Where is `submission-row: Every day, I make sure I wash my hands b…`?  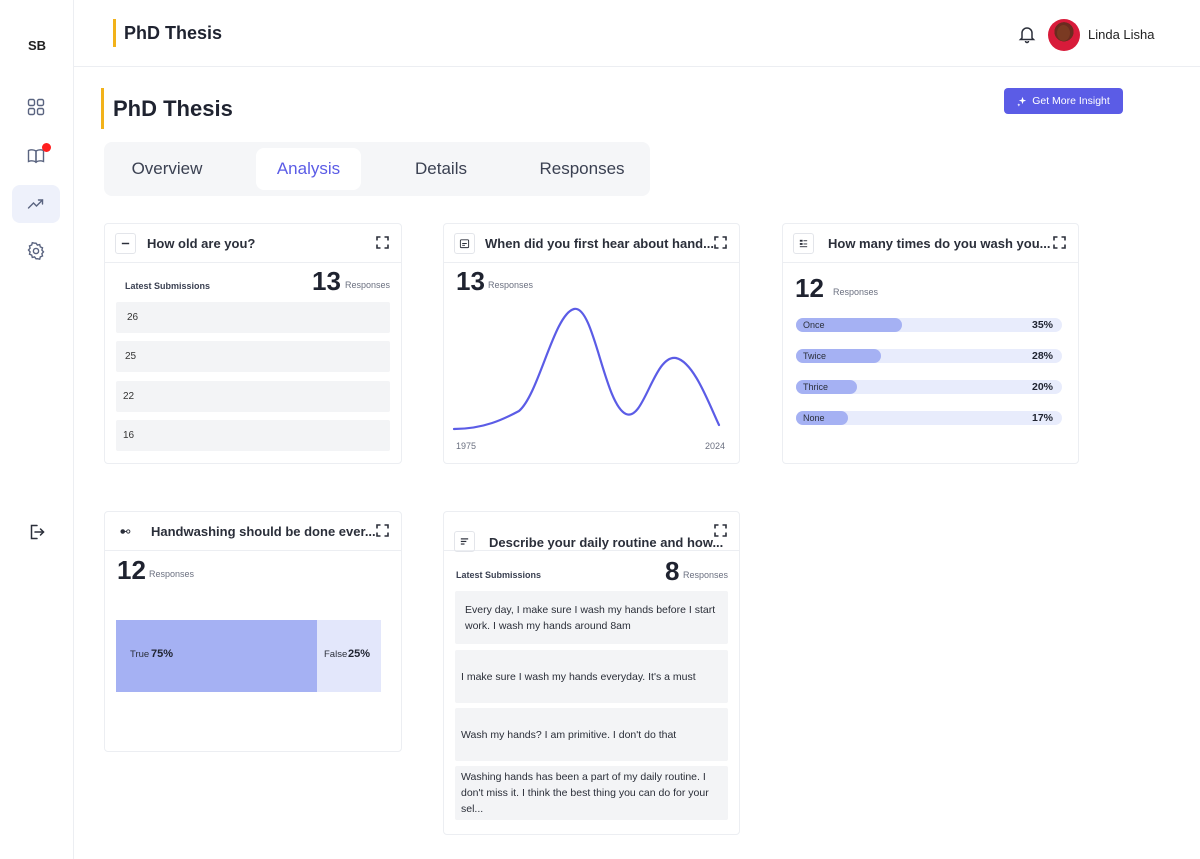
submission-row: Every day, I make sure I wash my hands b… is located at coordinates (591, 617).